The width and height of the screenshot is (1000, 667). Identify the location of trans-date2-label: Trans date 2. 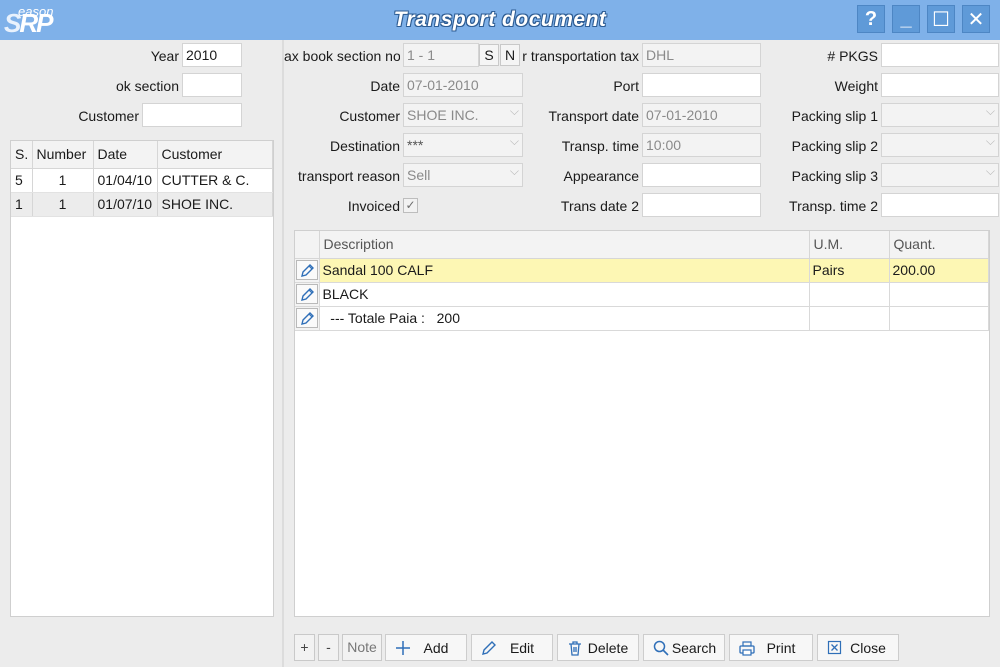
(599, 206).